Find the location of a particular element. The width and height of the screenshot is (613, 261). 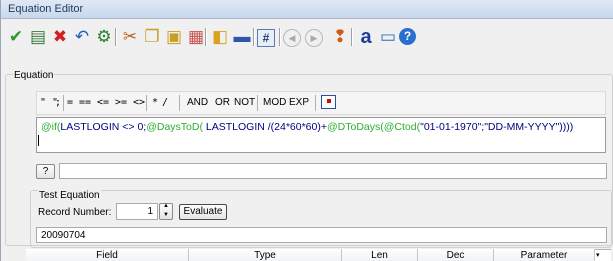

forward-icon: ▶ is located at coordinates (314, 38).